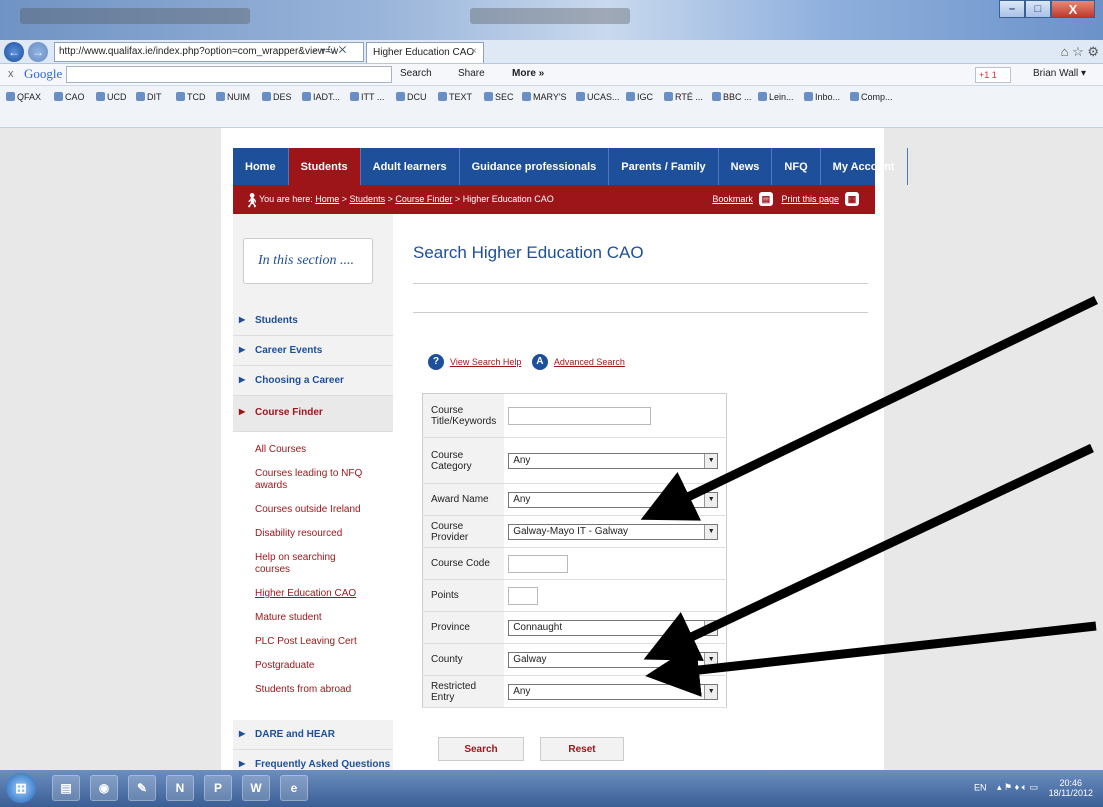 The width and height of the screenshot is (1103, 807). What do you see at coordinates (980, 787) in the screenshot?
I see `language-indicator: EN` at bounding box center [980, 787].